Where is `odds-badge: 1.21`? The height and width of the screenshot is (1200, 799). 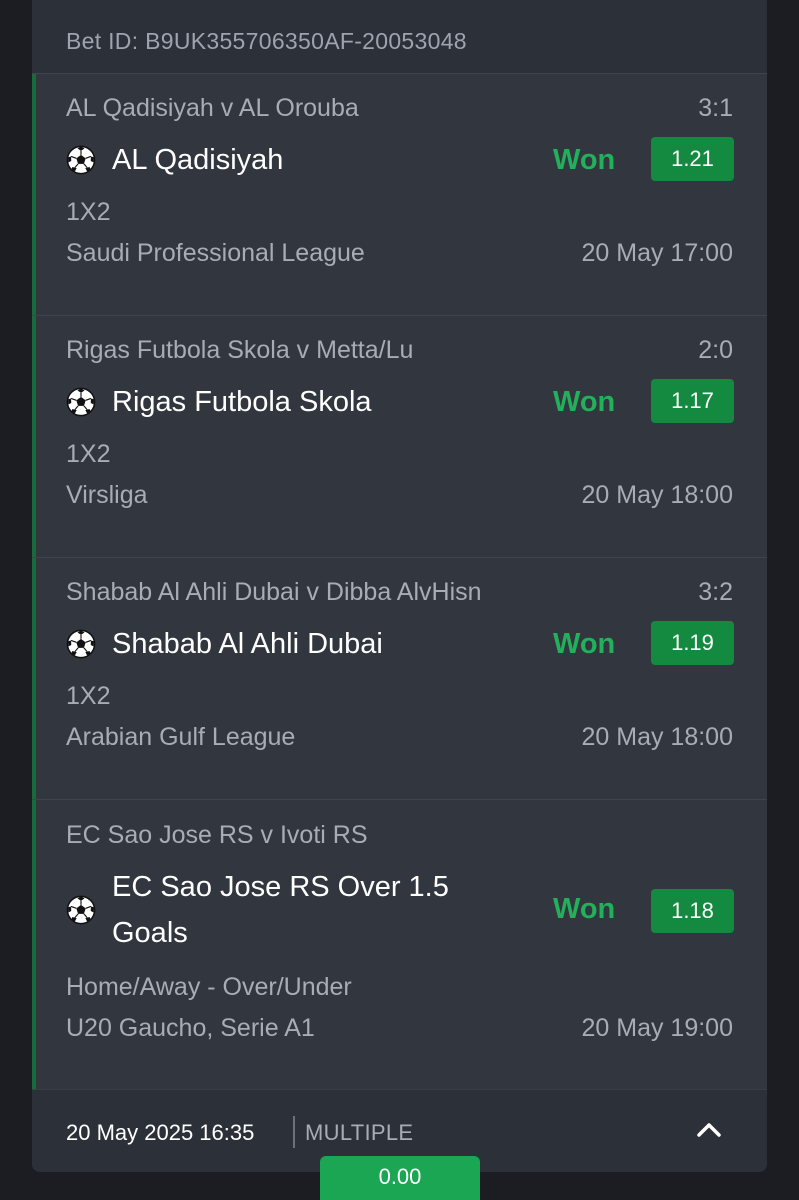 odds-badge: 1.21 is located at coordinates (692, 159).